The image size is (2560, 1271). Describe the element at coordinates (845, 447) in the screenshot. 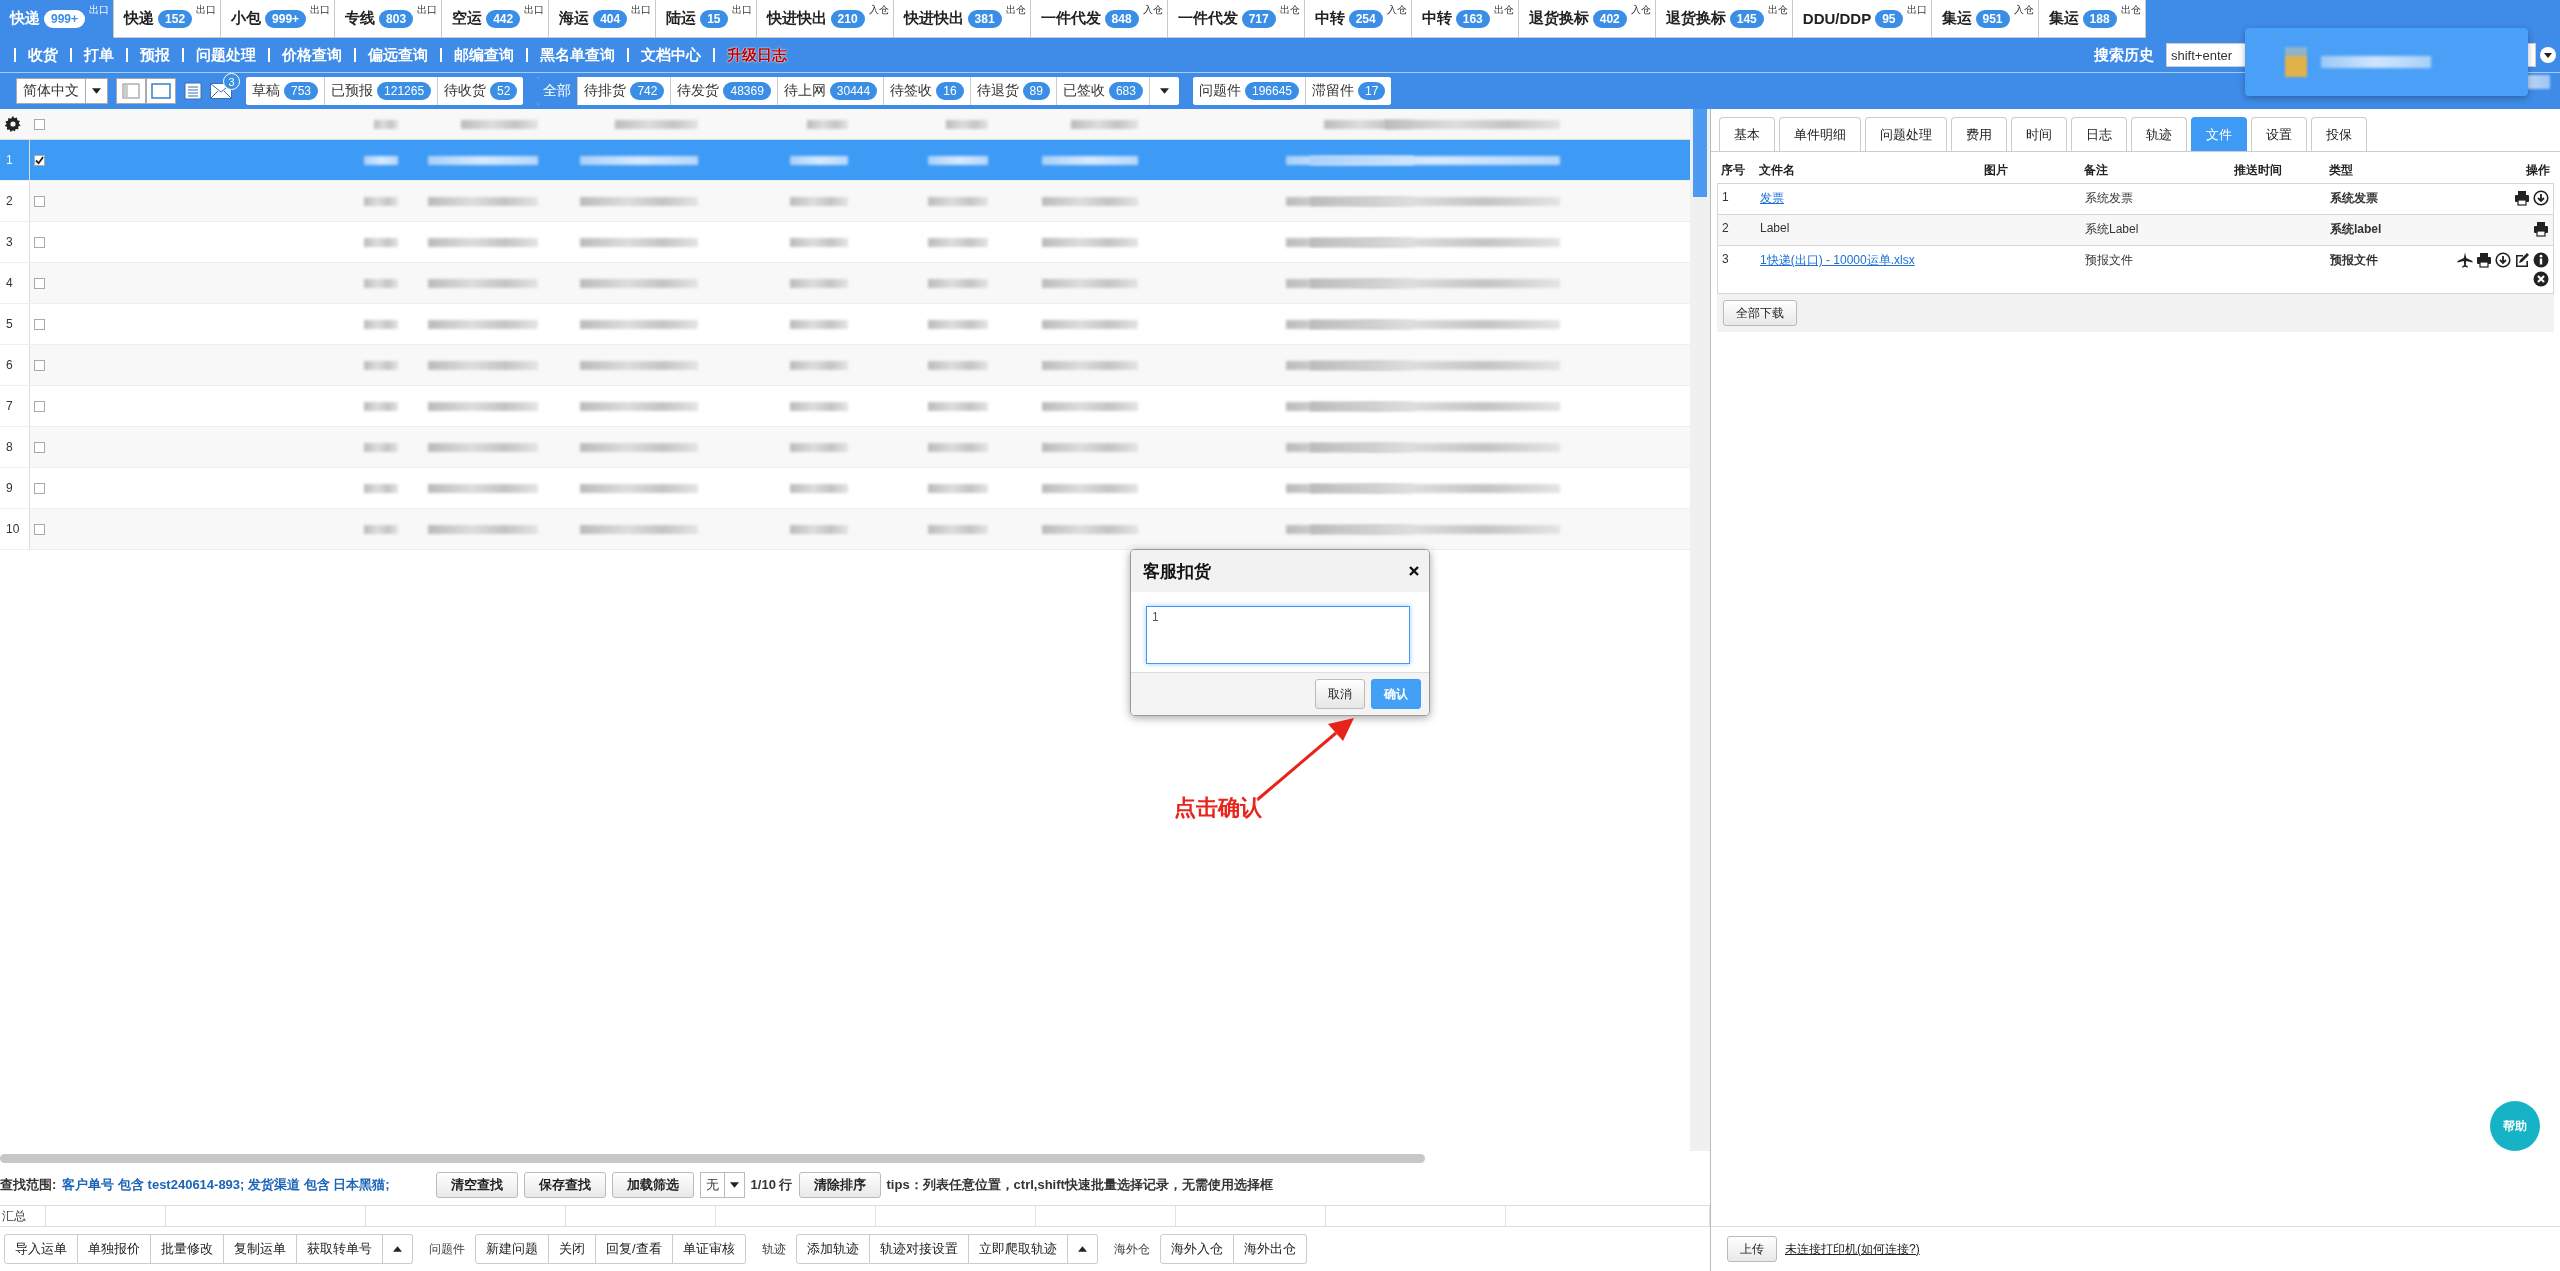

I see `table-row: 8` at that location.